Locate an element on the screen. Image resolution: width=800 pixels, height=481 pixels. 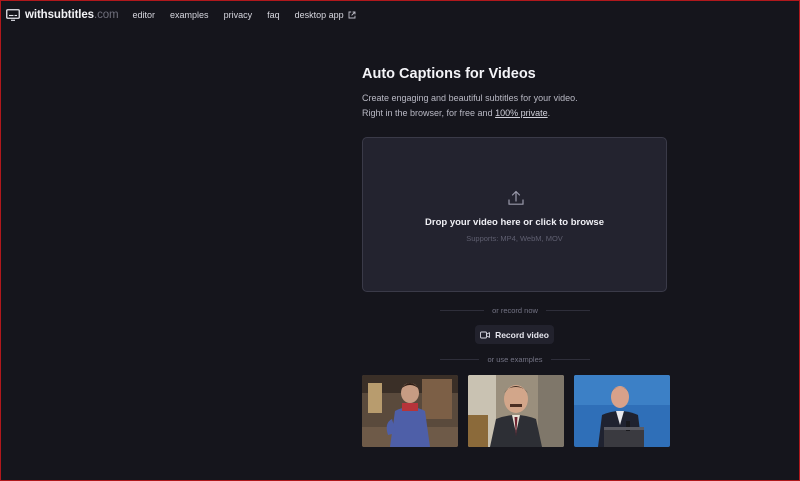
example-video-3-thumbnail is located at coordinates (622, 411).